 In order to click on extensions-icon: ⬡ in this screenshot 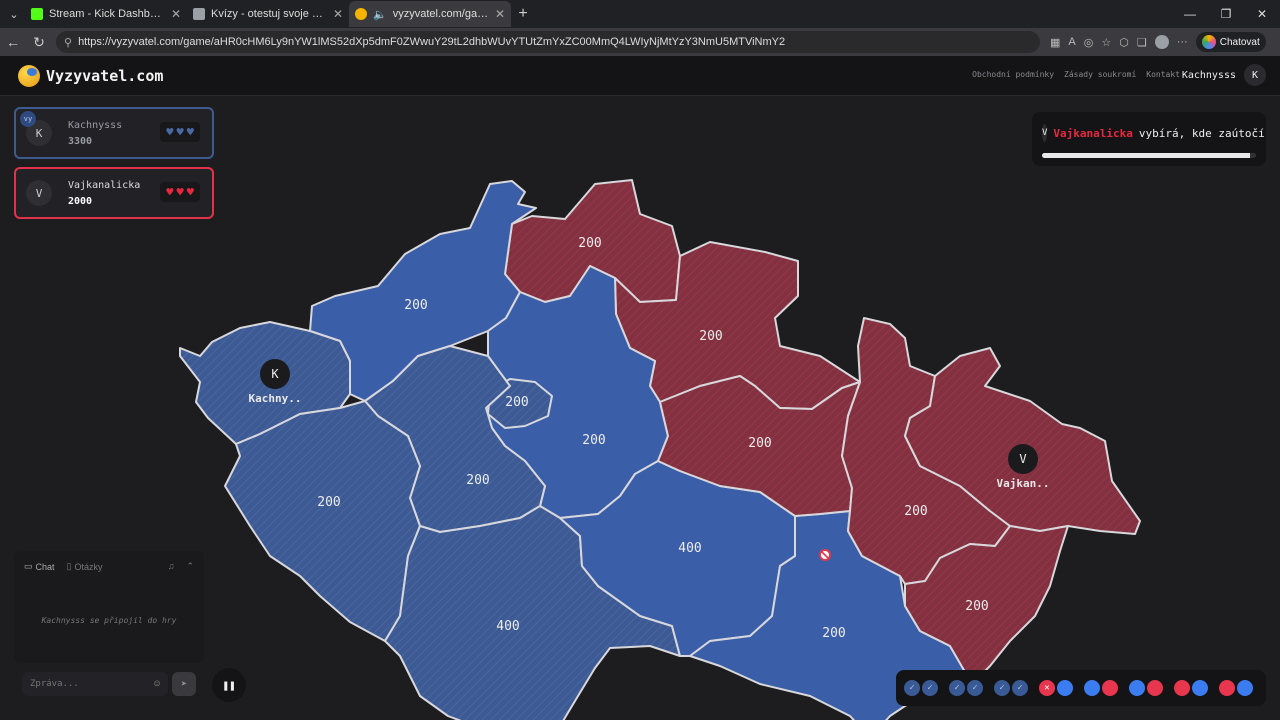, I will do `click(1124, 42)`.